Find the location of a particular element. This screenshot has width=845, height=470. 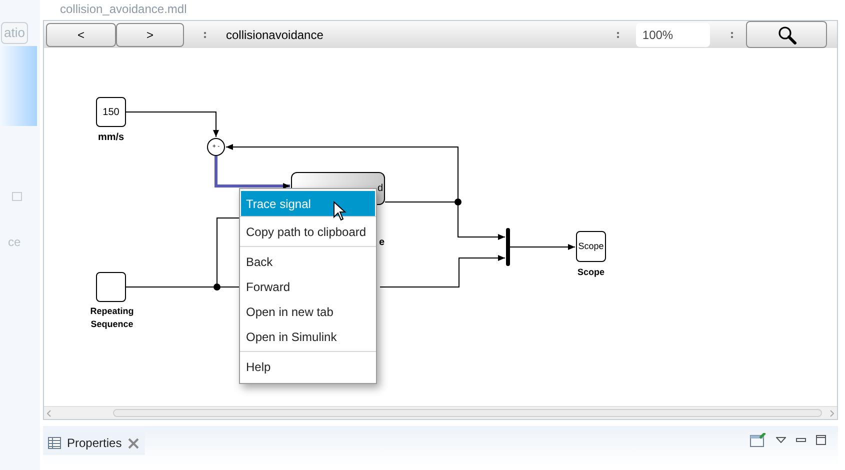

block-label: mm/s is located at coordinates (111, 138).